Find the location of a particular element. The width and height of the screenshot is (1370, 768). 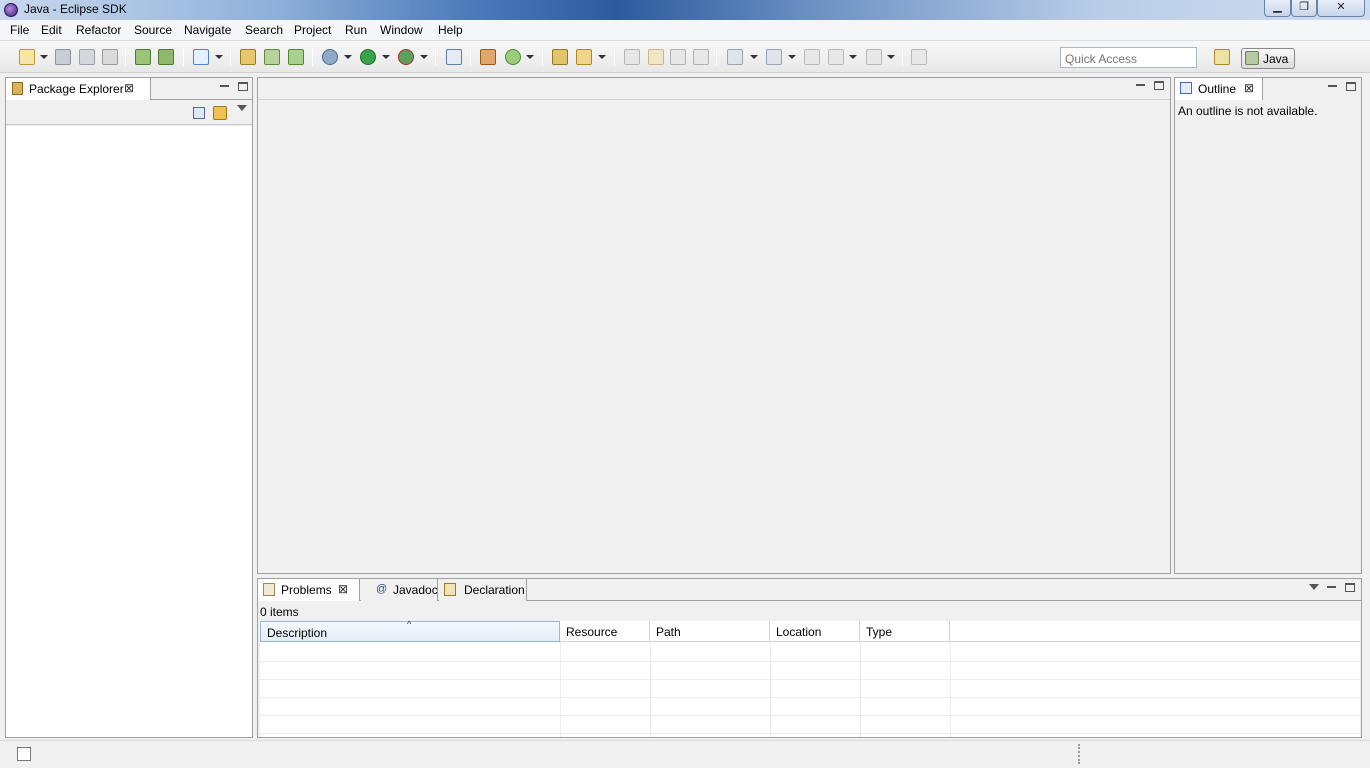

new-dropdown-icon is located at coordinates (44, 57).